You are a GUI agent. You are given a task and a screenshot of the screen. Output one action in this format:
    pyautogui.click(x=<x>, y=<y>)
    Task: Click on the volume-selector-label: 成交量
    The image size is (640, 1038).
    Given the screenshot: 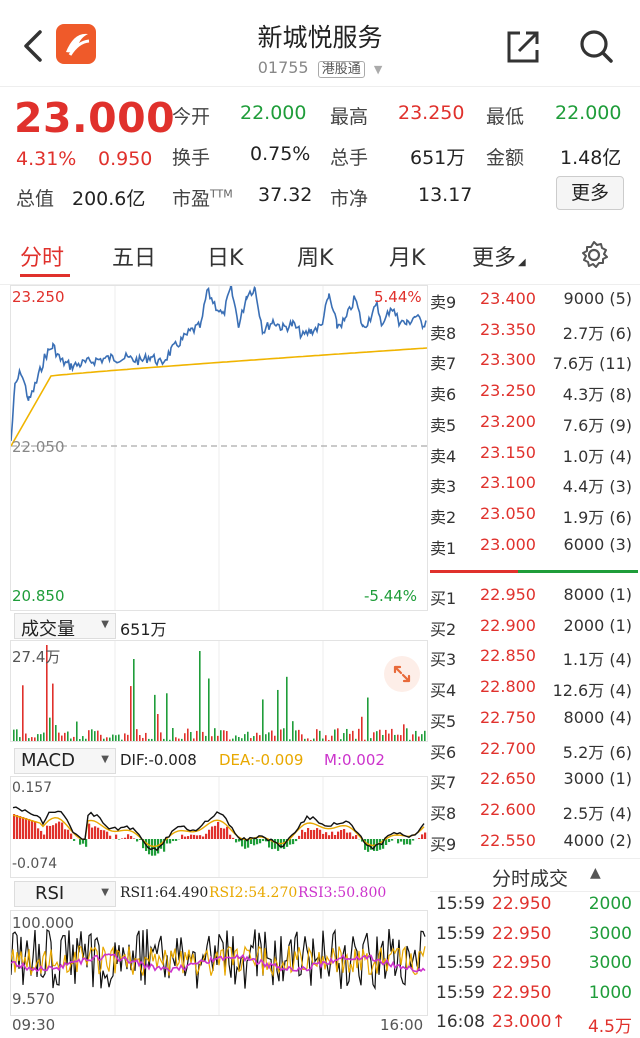 What is the action you would take?
    pyautogui.click(x=48, y=628)
    